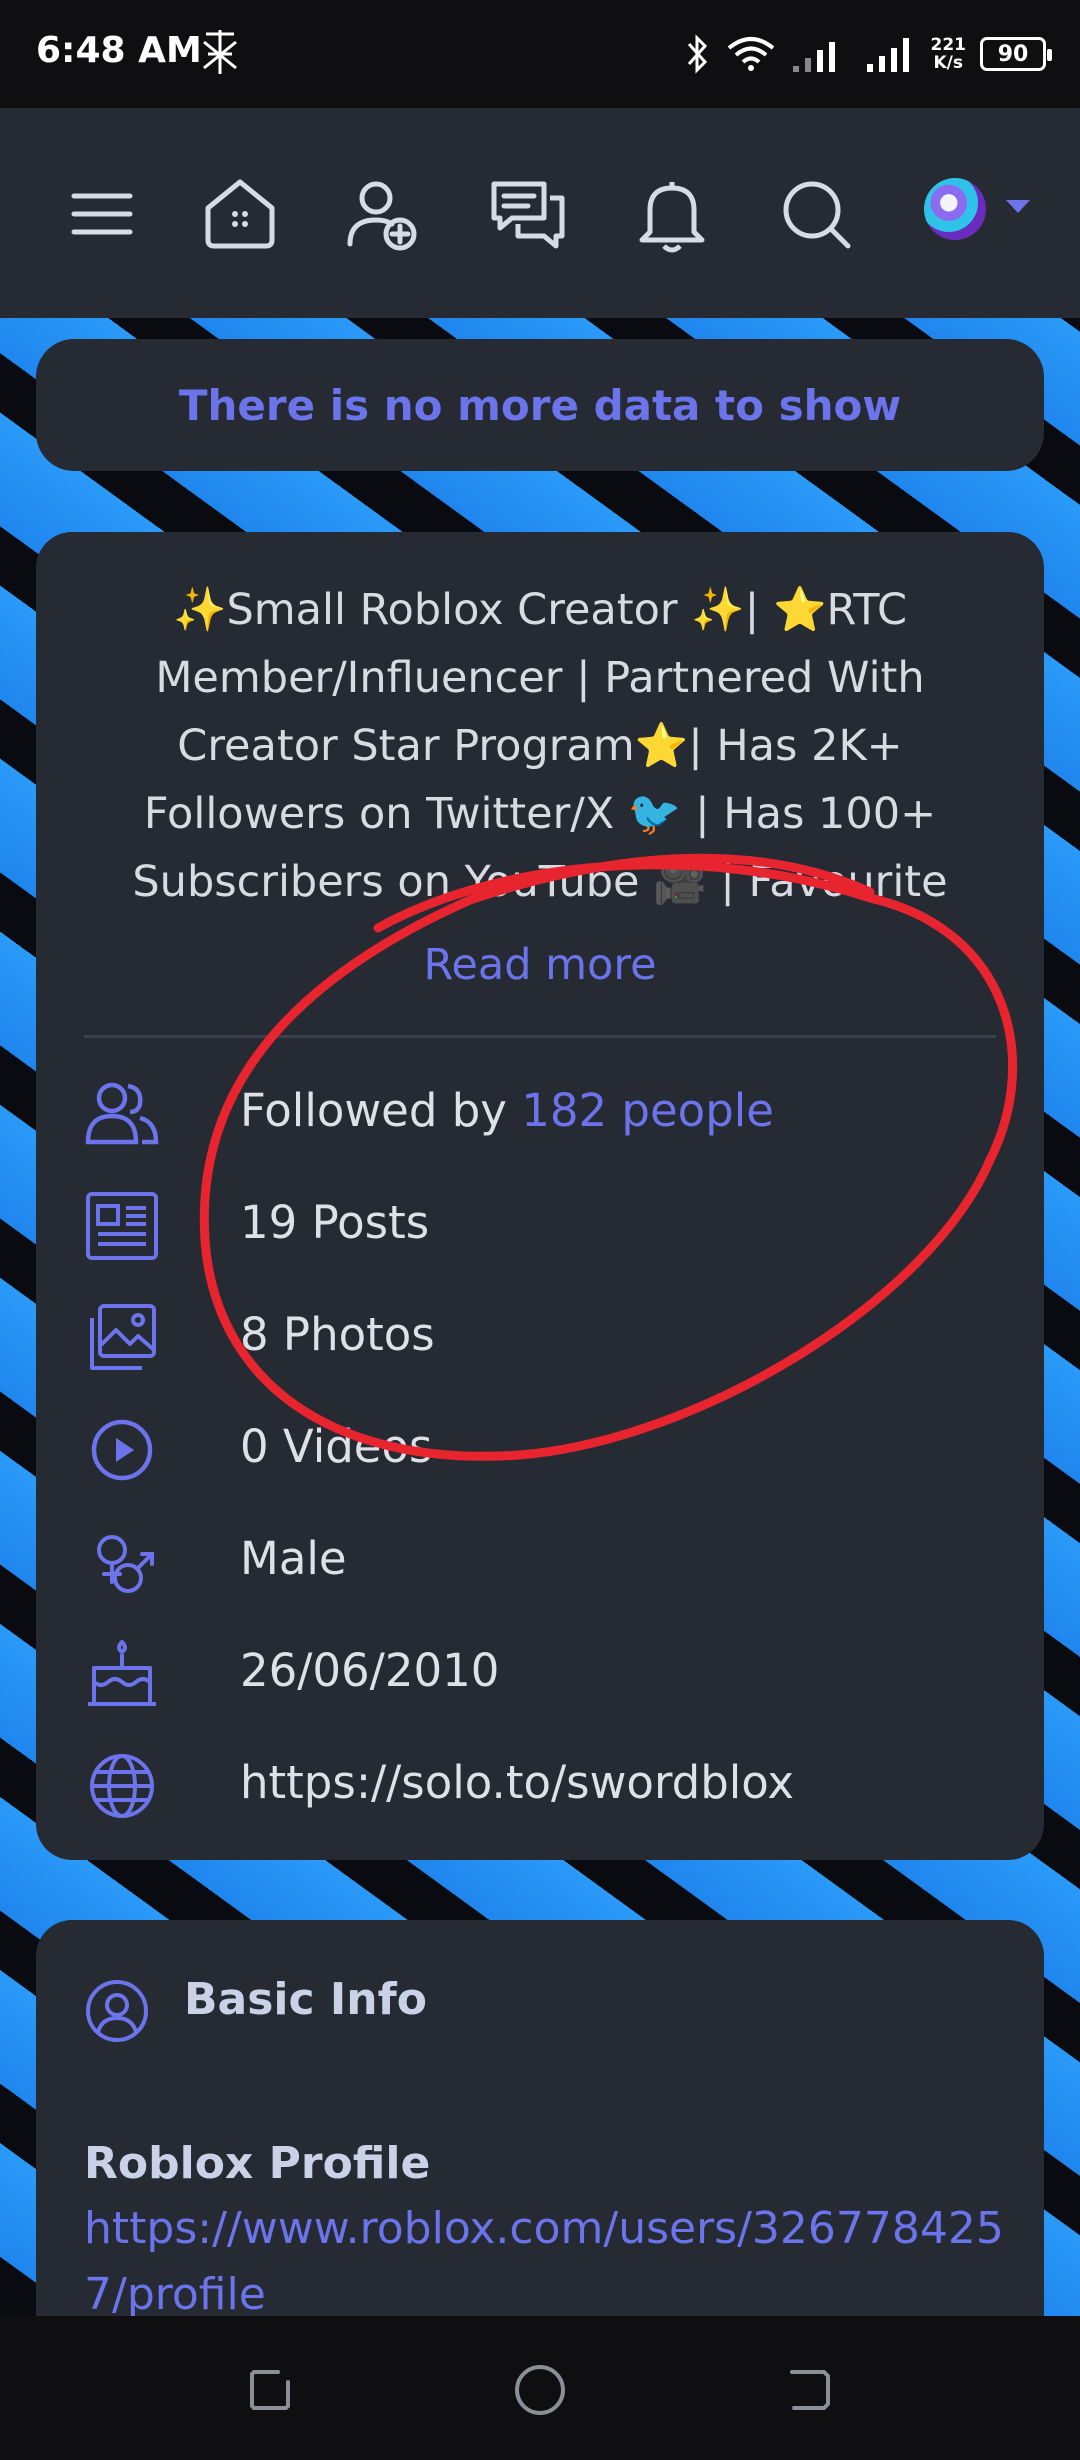 This screenshot has width=1080, height=2460. What do you see at coordinates (948, 45) in the screenshot?
I see `network-speed-value: 221` at bounding box center [948, 45].